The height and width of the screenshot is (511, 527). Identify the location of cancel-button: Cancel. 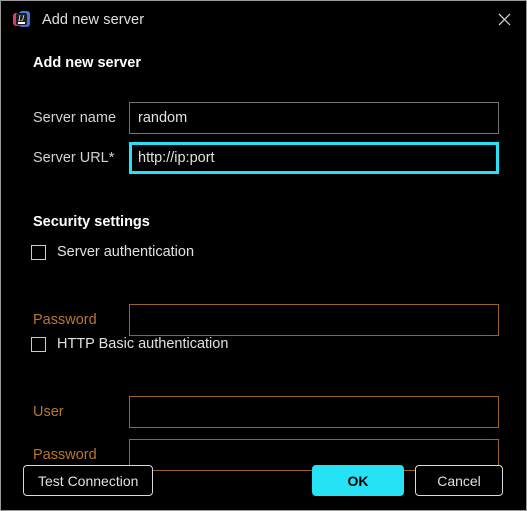
(459, 480).